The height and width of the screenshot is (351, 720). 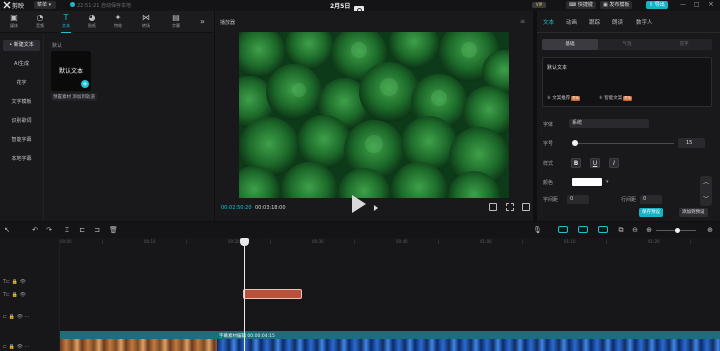 I want to click on tab-digital-human: 数字人, so click(x=644, y=22).